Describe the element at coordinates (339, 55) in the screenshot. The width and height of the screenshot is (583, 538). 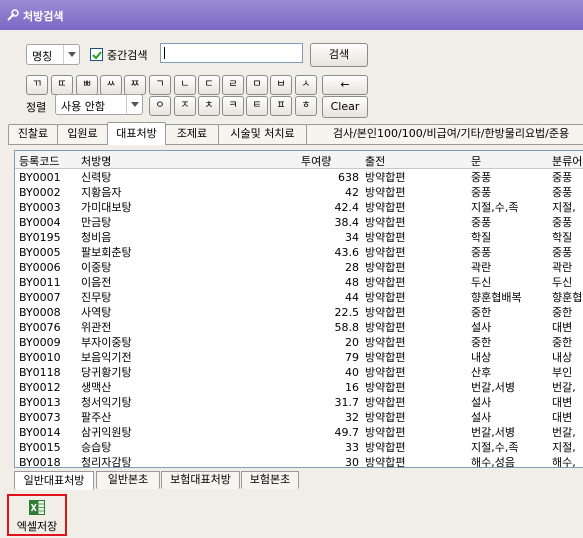
I see `search-button: 검색` at that location.